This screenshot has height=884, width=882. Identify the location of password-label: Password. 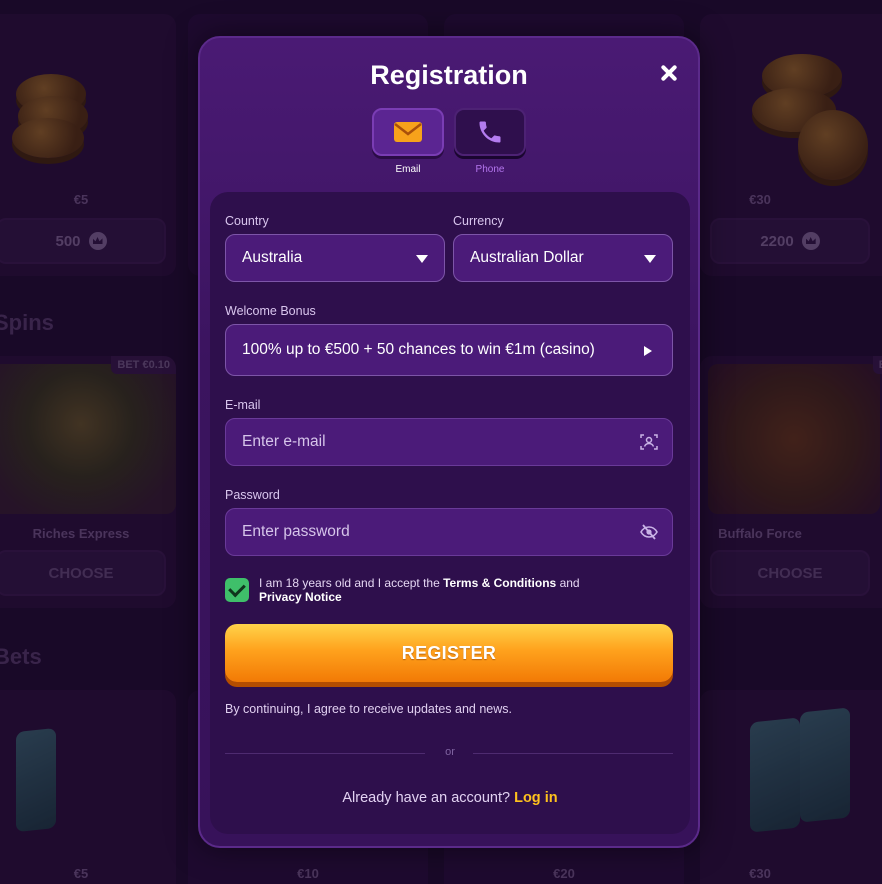
(252, 495).